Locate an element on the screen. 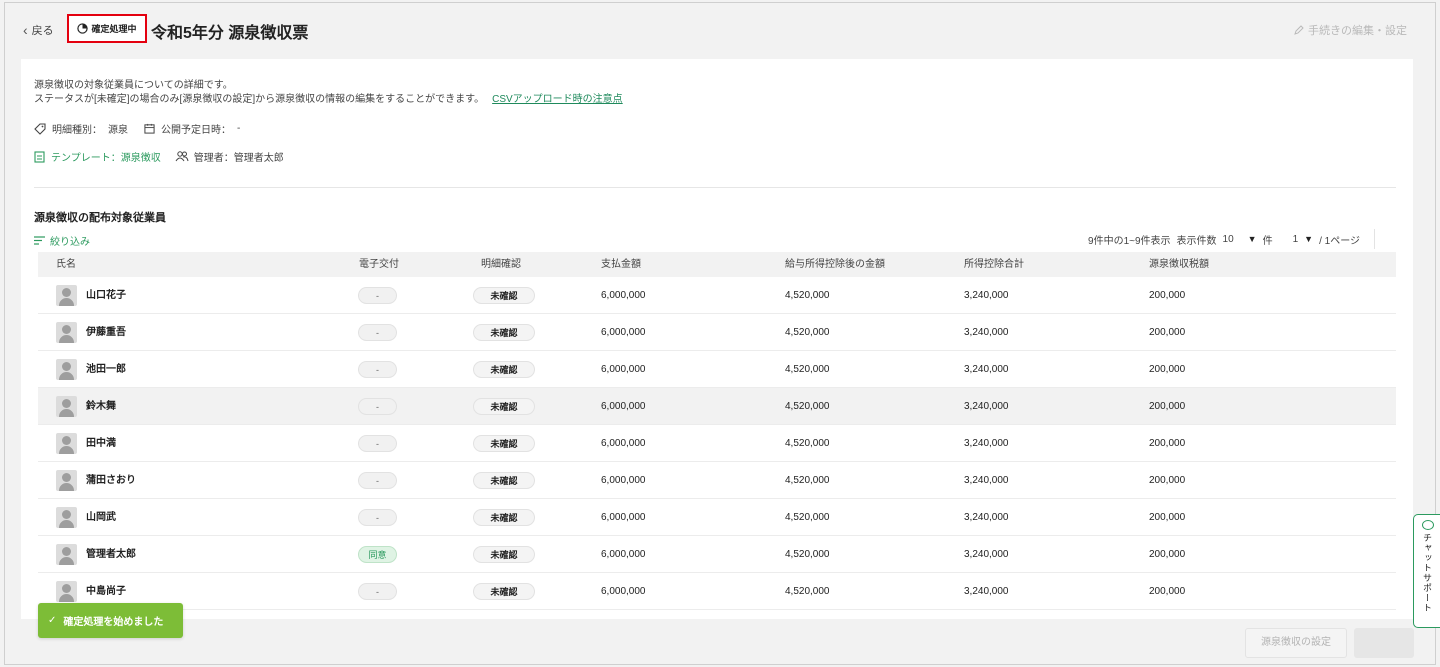 This screenshot has height=667, width=1440. edit-procedure-link: 手続きの編集・設定 is located at coordinates (1350, 30).